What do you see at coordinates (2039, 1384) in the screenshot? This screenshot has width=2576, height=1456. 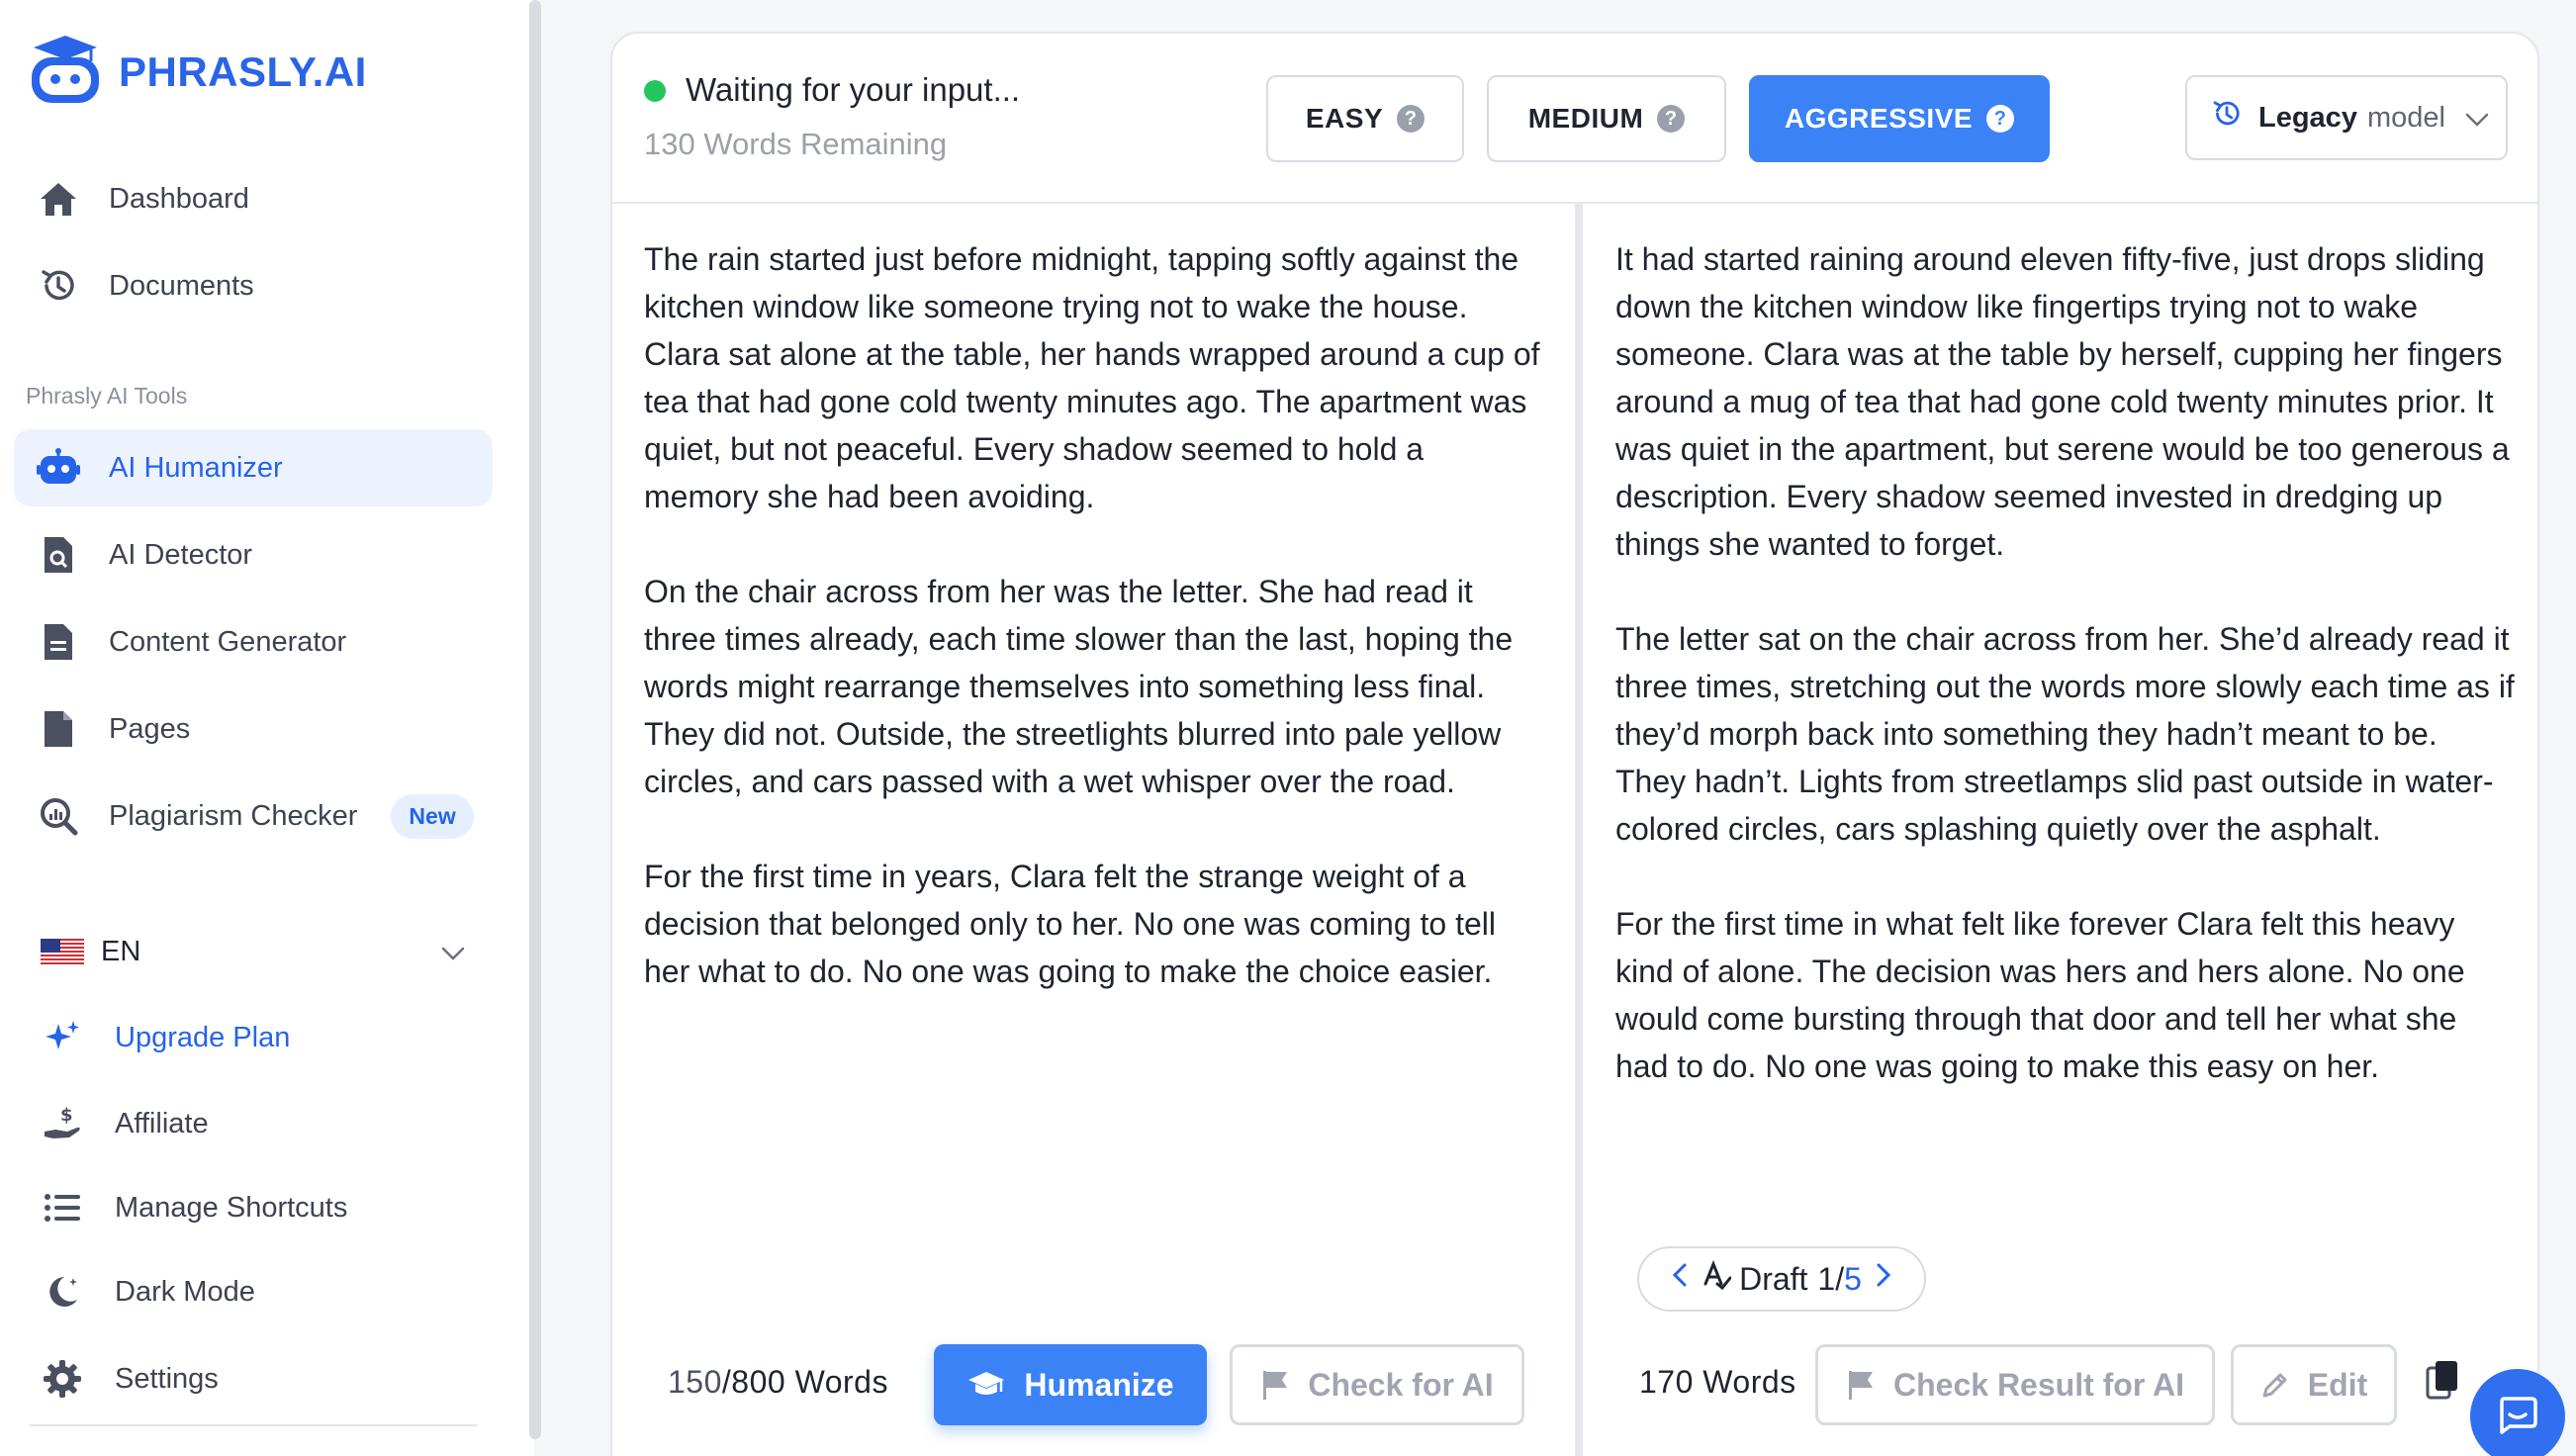 I see `check-result-label: Check Result for AI` at bounding box center [2039, 1384].